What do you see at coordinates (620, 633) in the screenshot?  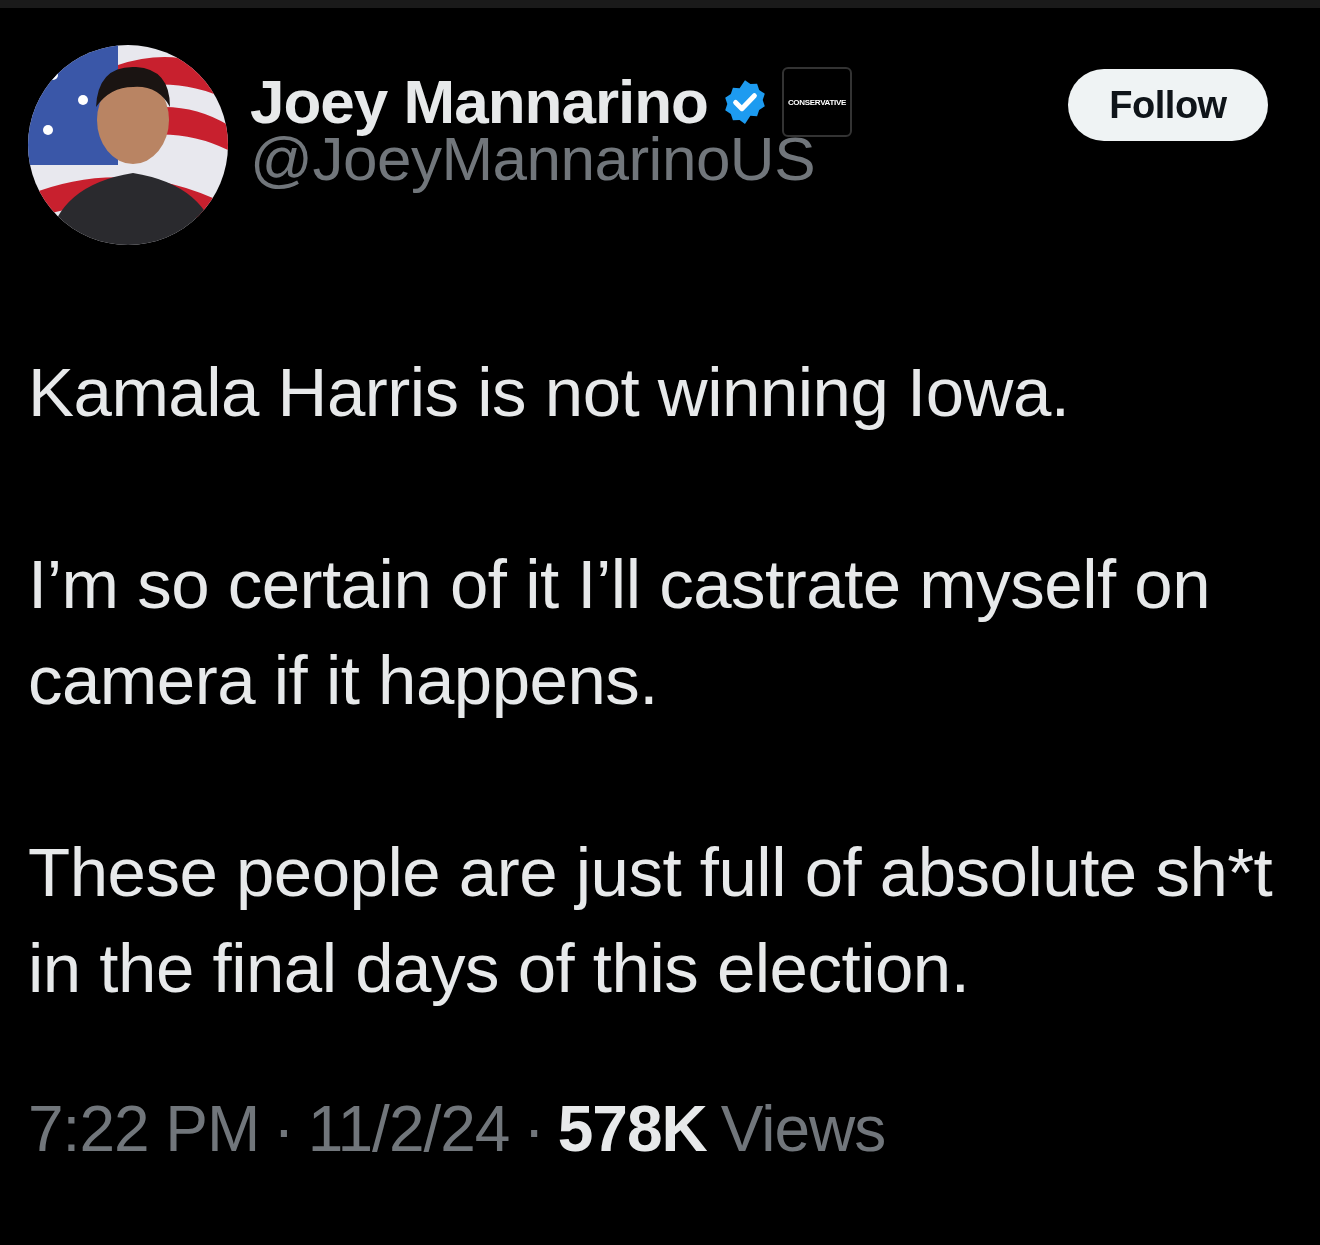 I see `tweet-paragraph: I’m so certain of it I’ll castrate myself on camera if it happens.` at bounding box center [620, 633].